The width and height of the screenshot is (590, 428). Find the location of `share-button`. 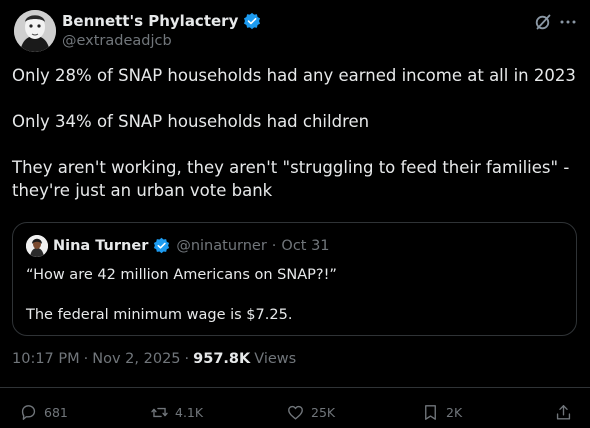

share-button is located at coordinates (563, 412).